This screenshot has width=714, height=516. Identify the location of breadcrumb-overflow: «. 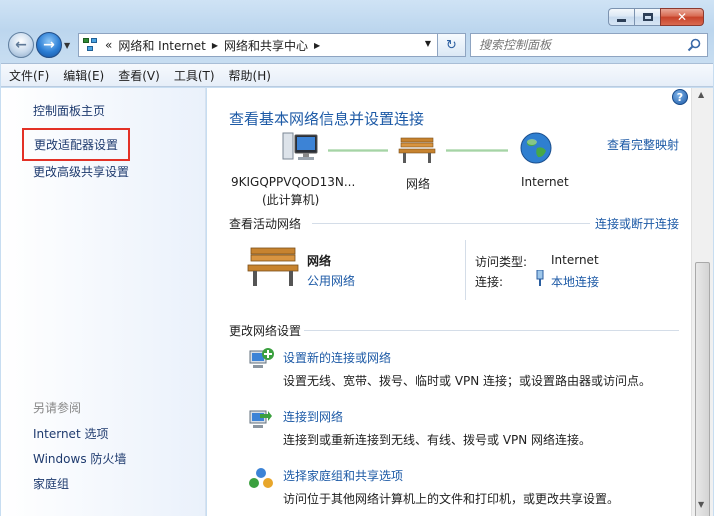
(108, 45).